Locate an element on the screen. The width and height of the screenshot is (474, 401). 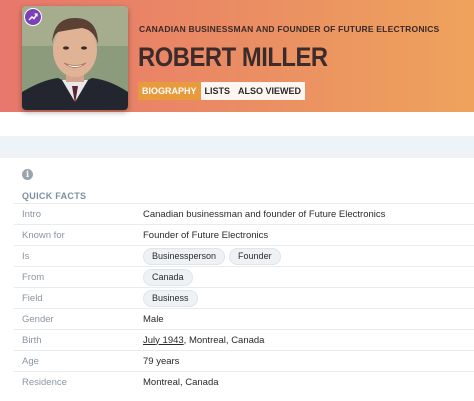
fact-value: Founder of Future Electronics is located at coordinates (206, 235).